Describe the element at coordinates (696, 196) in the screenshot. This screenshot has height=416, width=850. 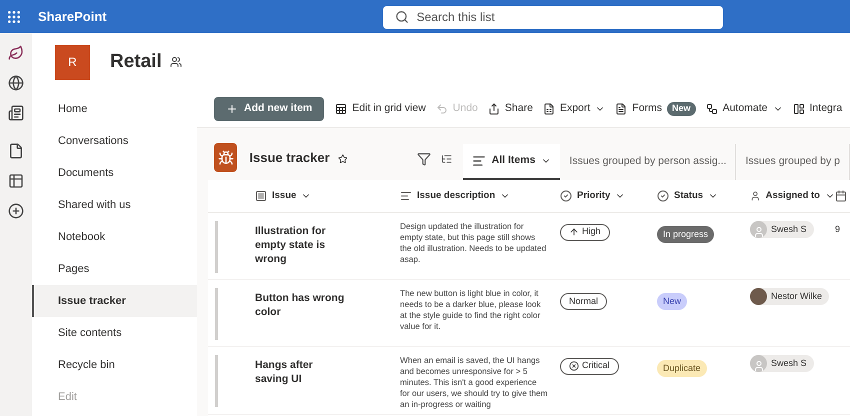
I see `column-header: Status` at that location.